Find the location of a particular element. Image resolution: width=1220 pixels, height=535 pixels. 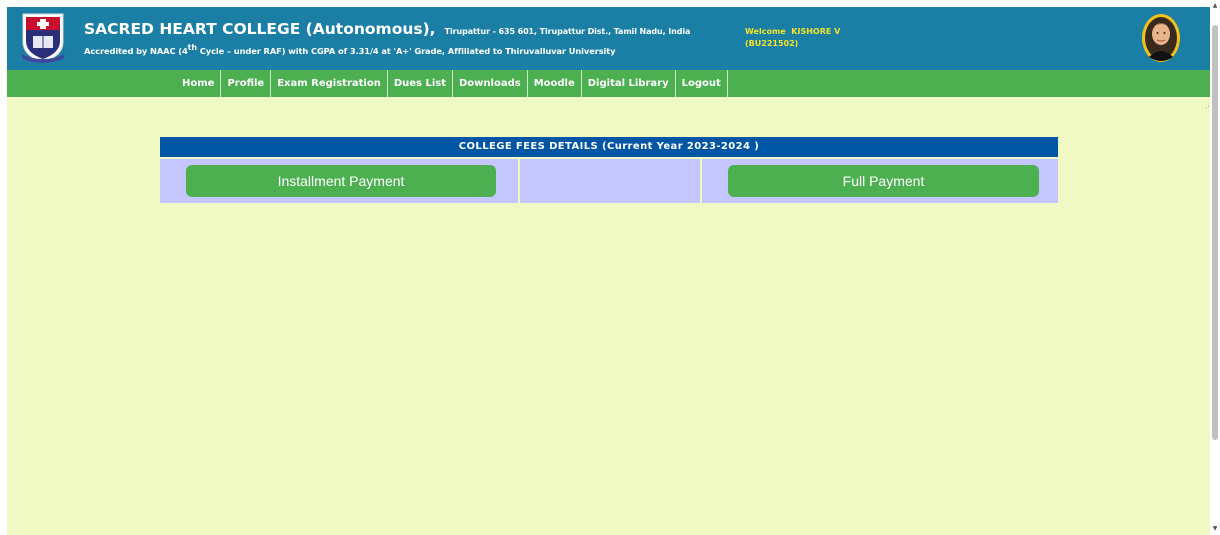

full-payment-cell: Full Payment is located at coordinates (880, 181).